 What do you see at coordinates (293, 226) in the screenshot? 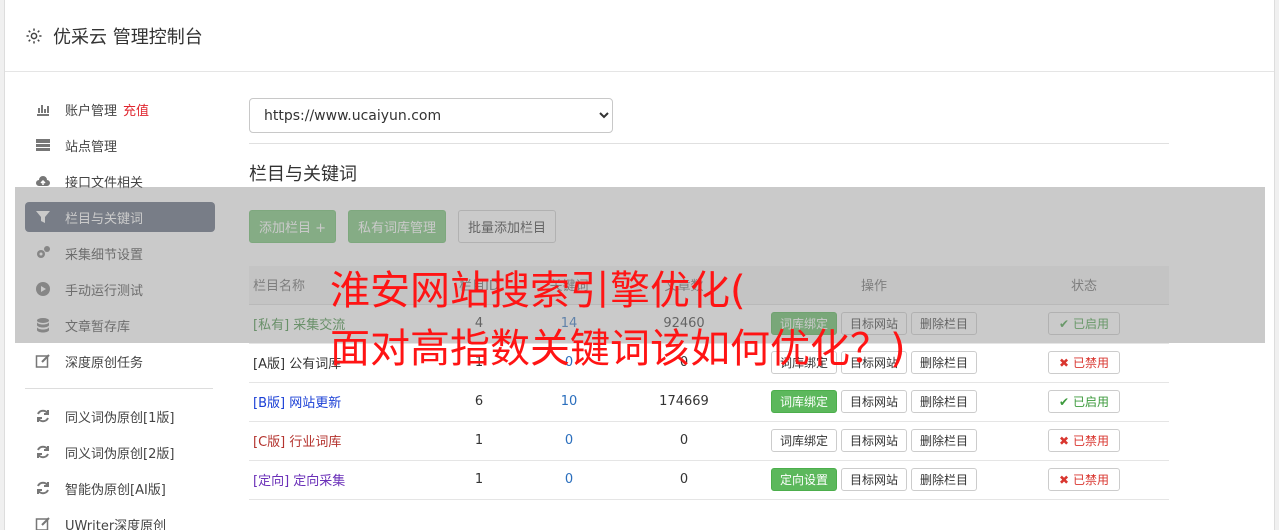
I see `add-column-button: 添加栏目 +` at bounding box center [293, 226].